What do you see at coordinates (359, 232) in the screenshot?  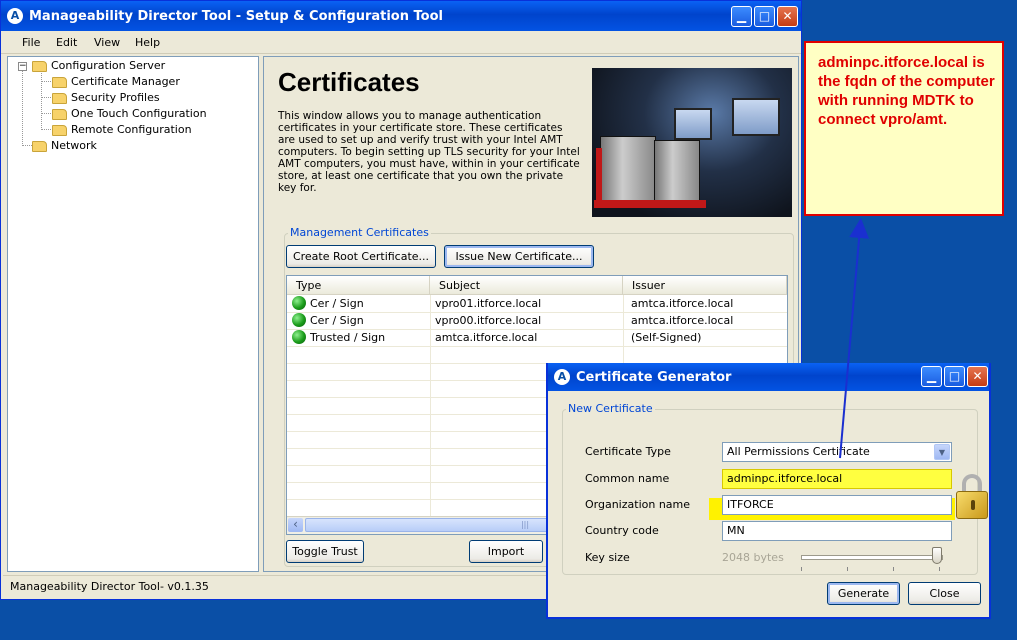 I see `group-label: Management Certificates` at bounding box center [359, 232].